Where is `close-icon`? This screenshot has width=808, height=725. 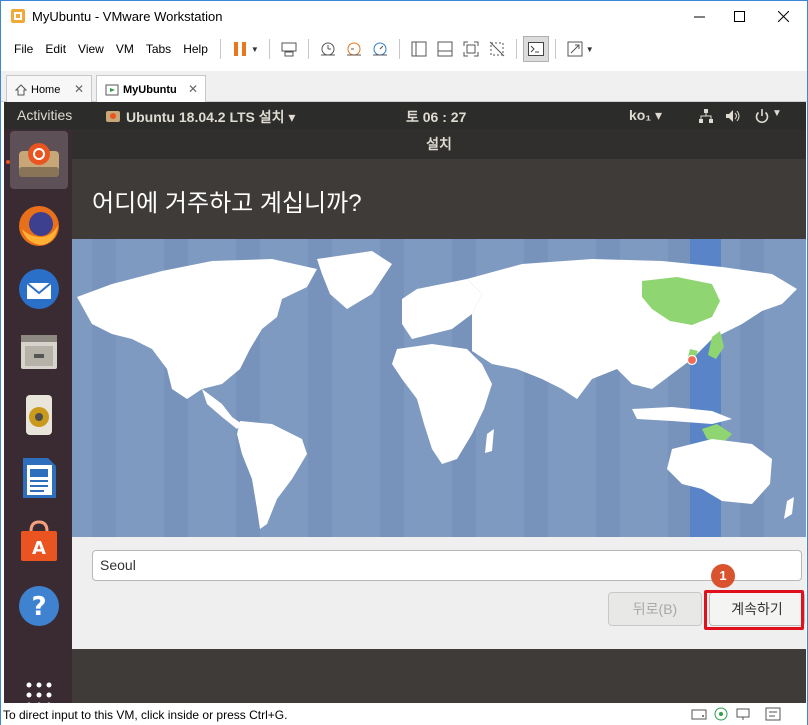
close-icon is located at coordinates (783, 16).